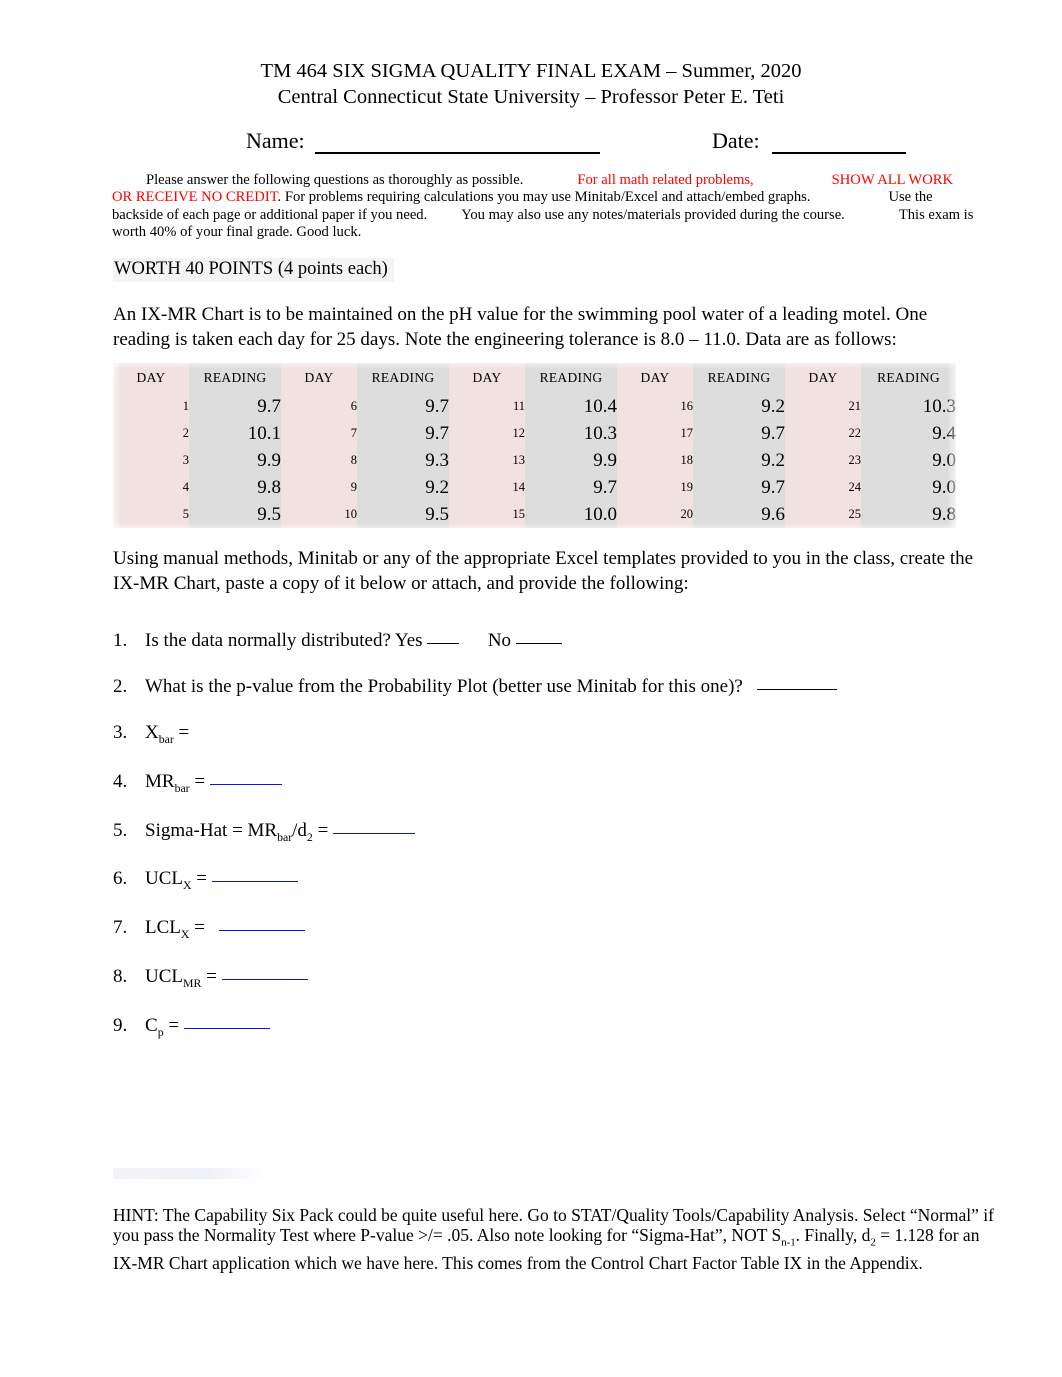 The height and width of the screenshot is (1377, 1062). Describe the element at coordinates (120, 1025) in the screenshot. I see `question-9-number: 9.` at that location.